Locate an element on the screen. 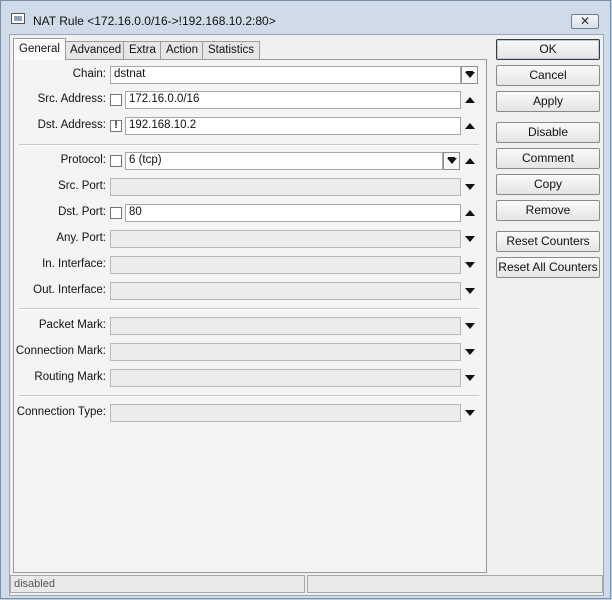  dst-address-label: Dst. Address: is located at coordinates (71, 125).